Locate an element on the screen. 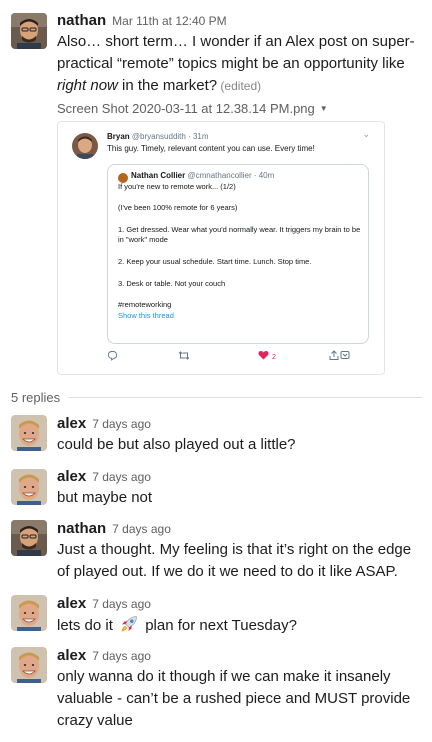 This screenshot has height=742, width=432. edited-label: (edited) is located at coordinates (239, 86).